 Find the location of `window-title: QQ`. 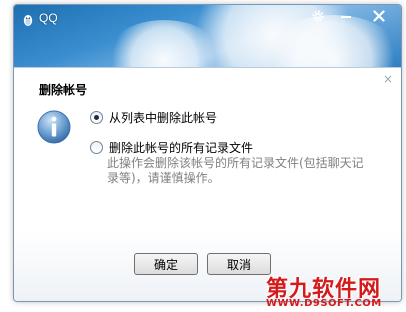

window-title: QQ is located at coordinates (48, 18).